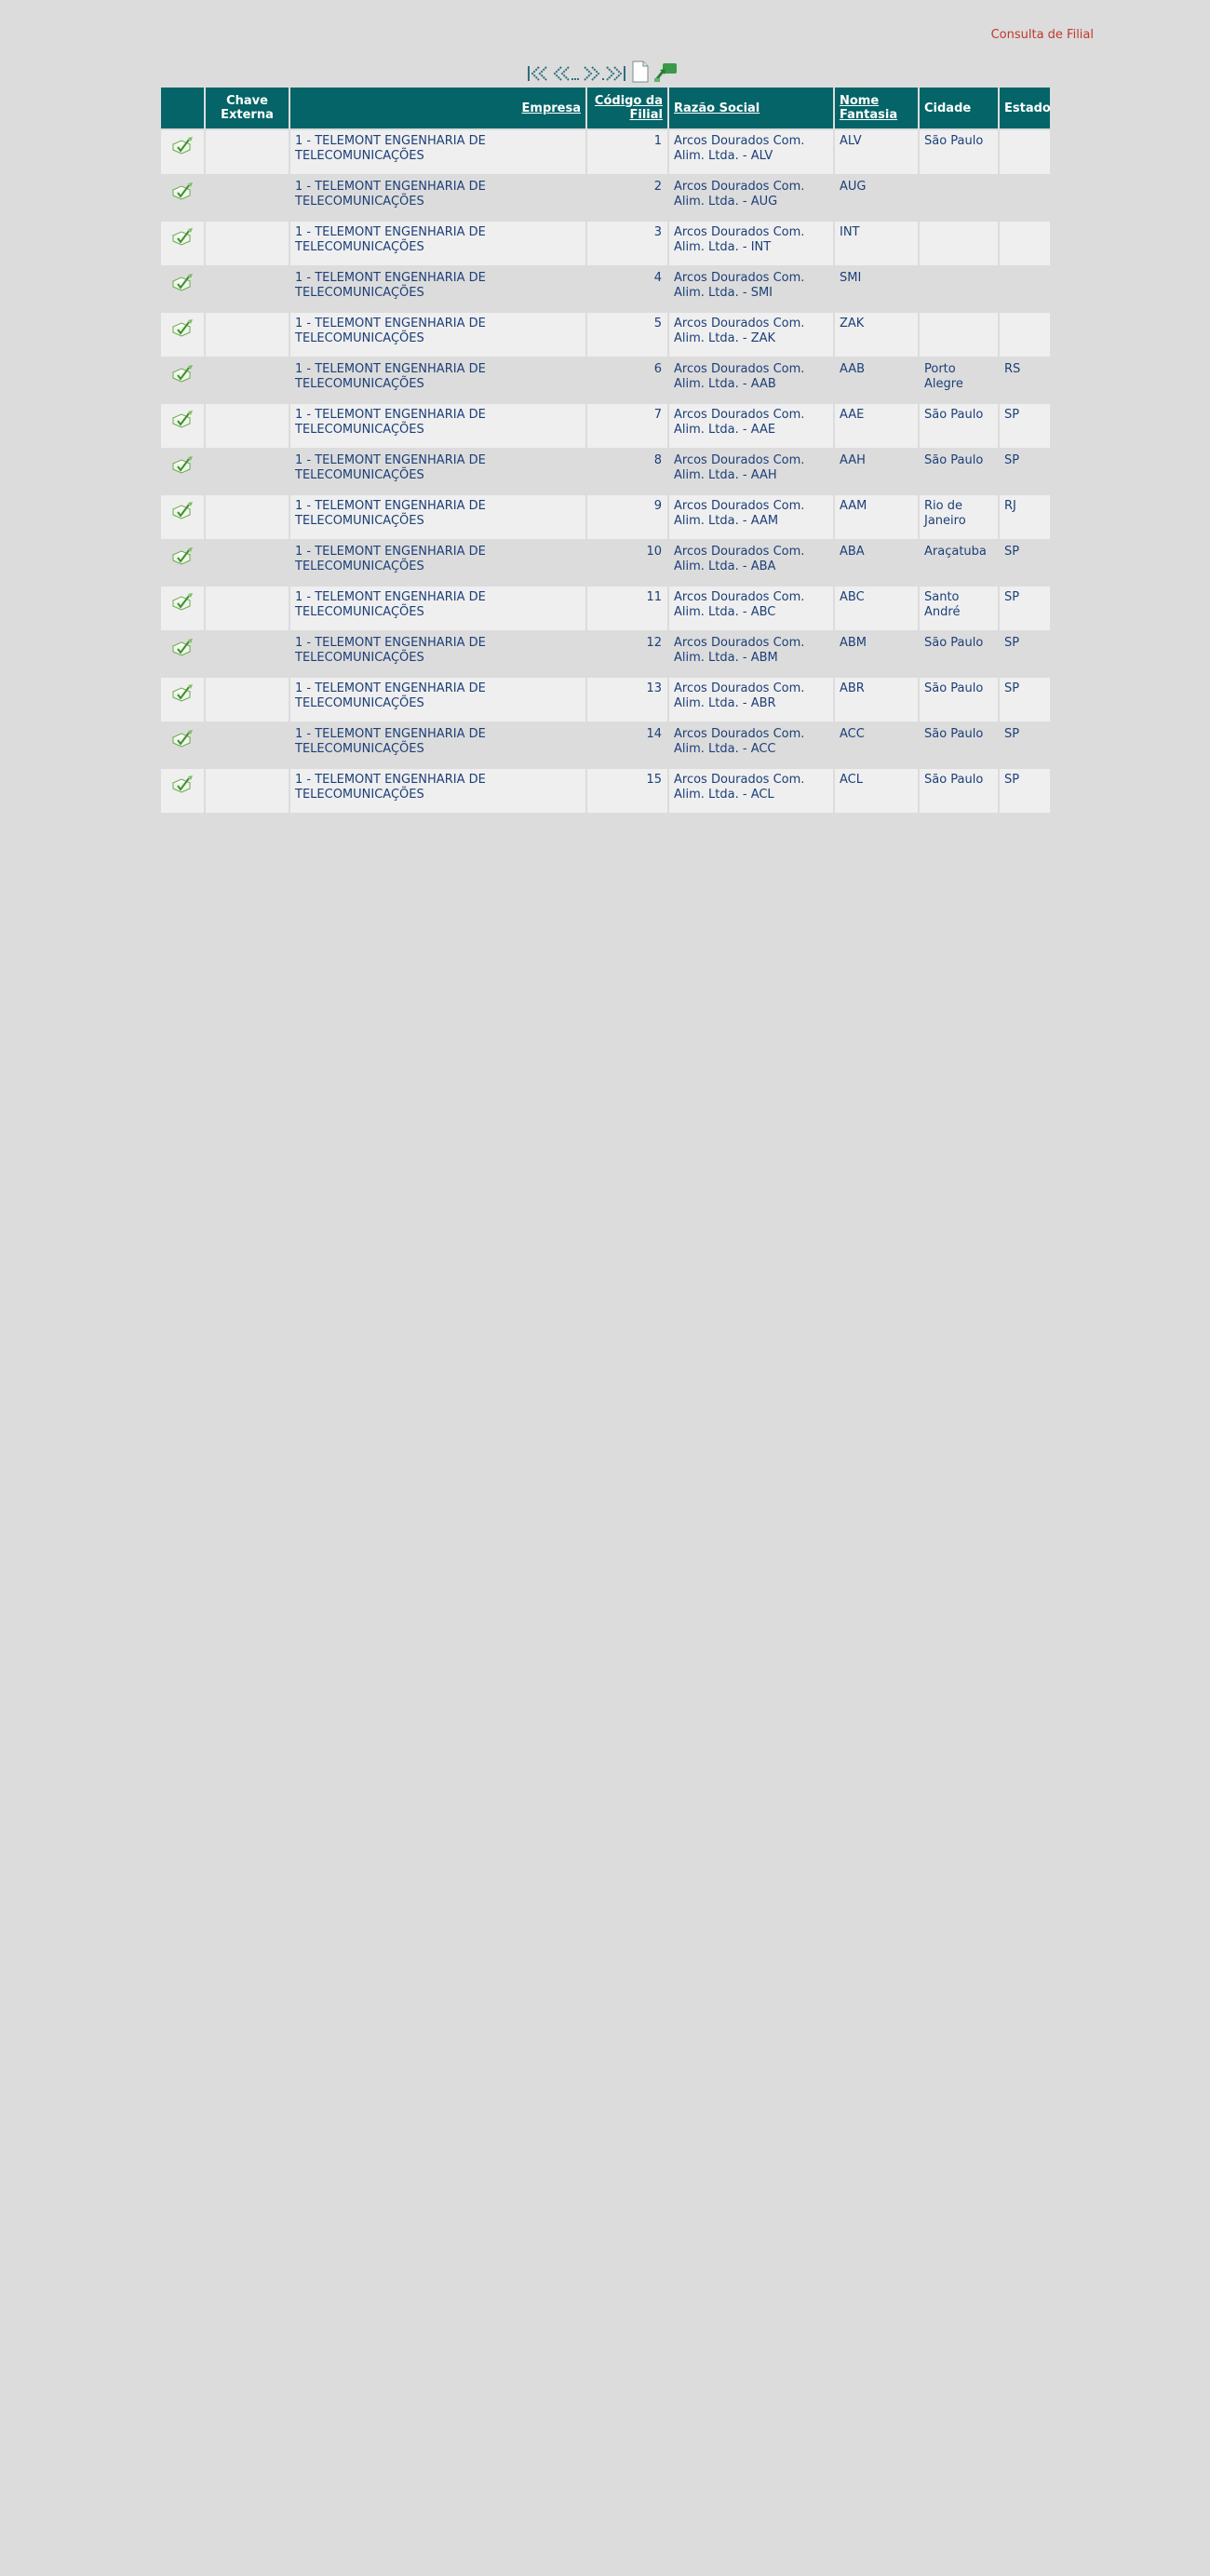  I want to click on cell-razao-social: Arcos Dourados Com. Alim. Ltda. - ABA, so click(751, 563).